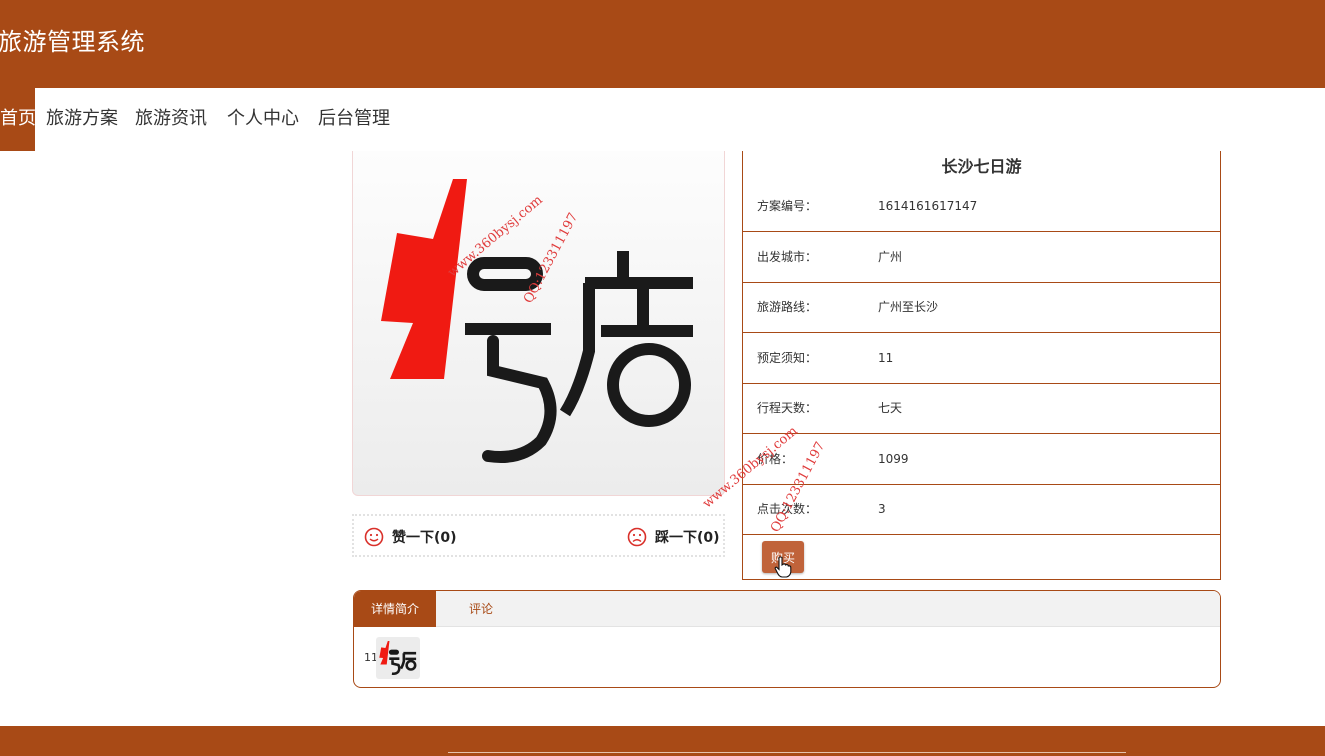 This screenshot has height=756, width=1325. I want to click on tab-details: 详情简介, so click(395, 609).